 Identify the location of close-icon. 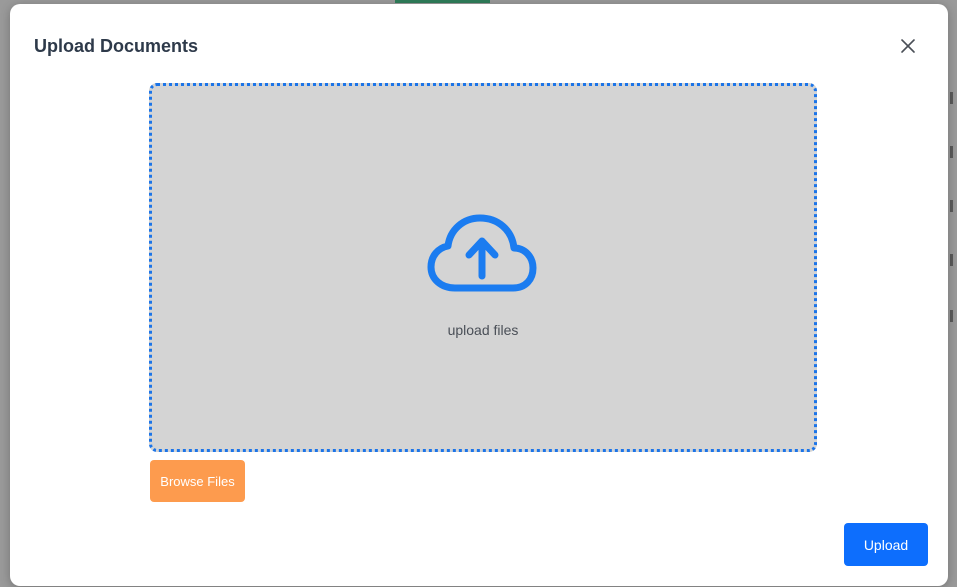
(908, 46).